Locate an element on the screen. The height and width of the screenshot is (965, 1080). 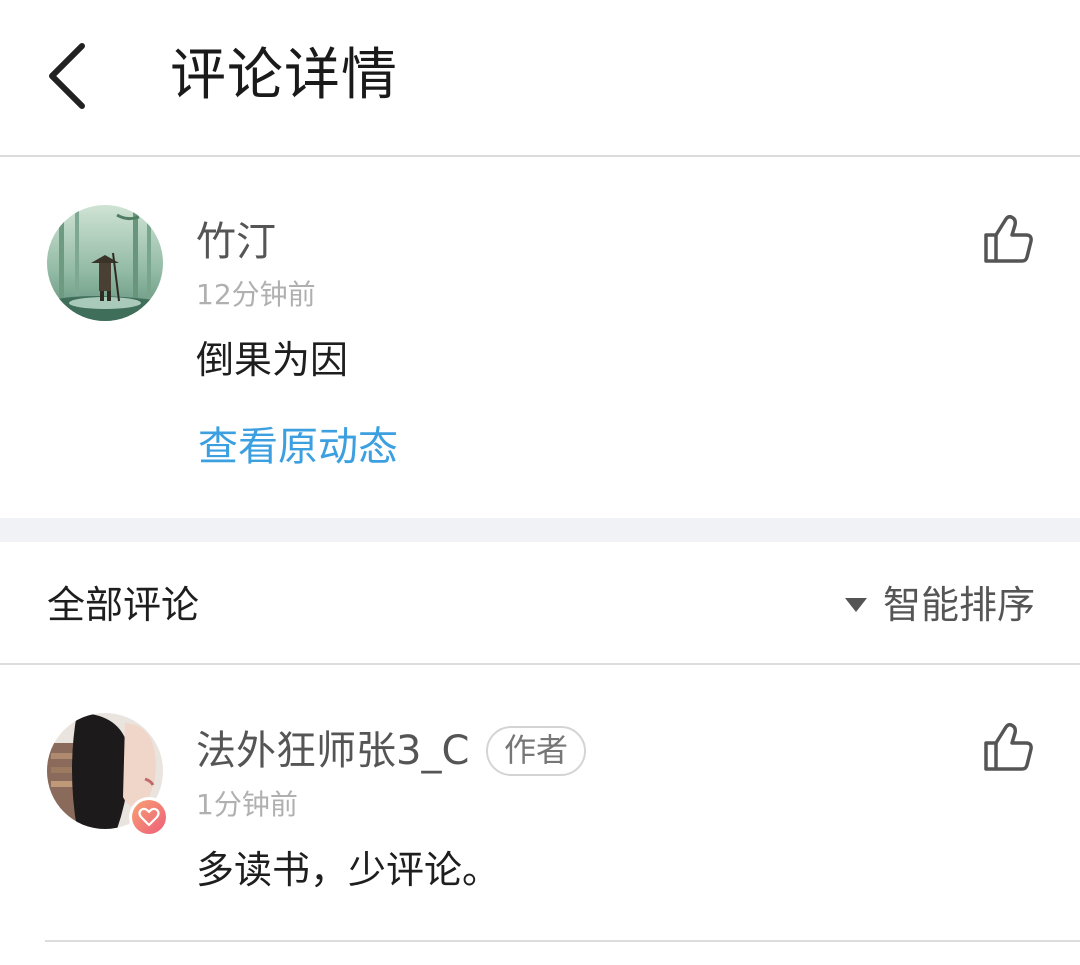
sort-dropdown: 智能排序 is located at coordinates (939, 605).